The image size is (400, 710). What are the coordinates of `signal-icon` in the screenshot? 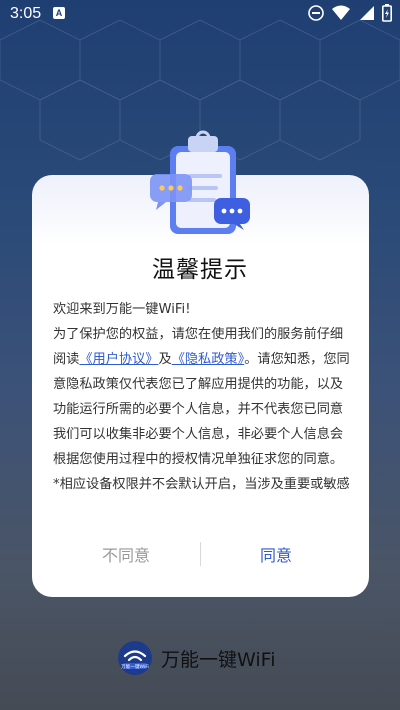 It's located at (367, 13).